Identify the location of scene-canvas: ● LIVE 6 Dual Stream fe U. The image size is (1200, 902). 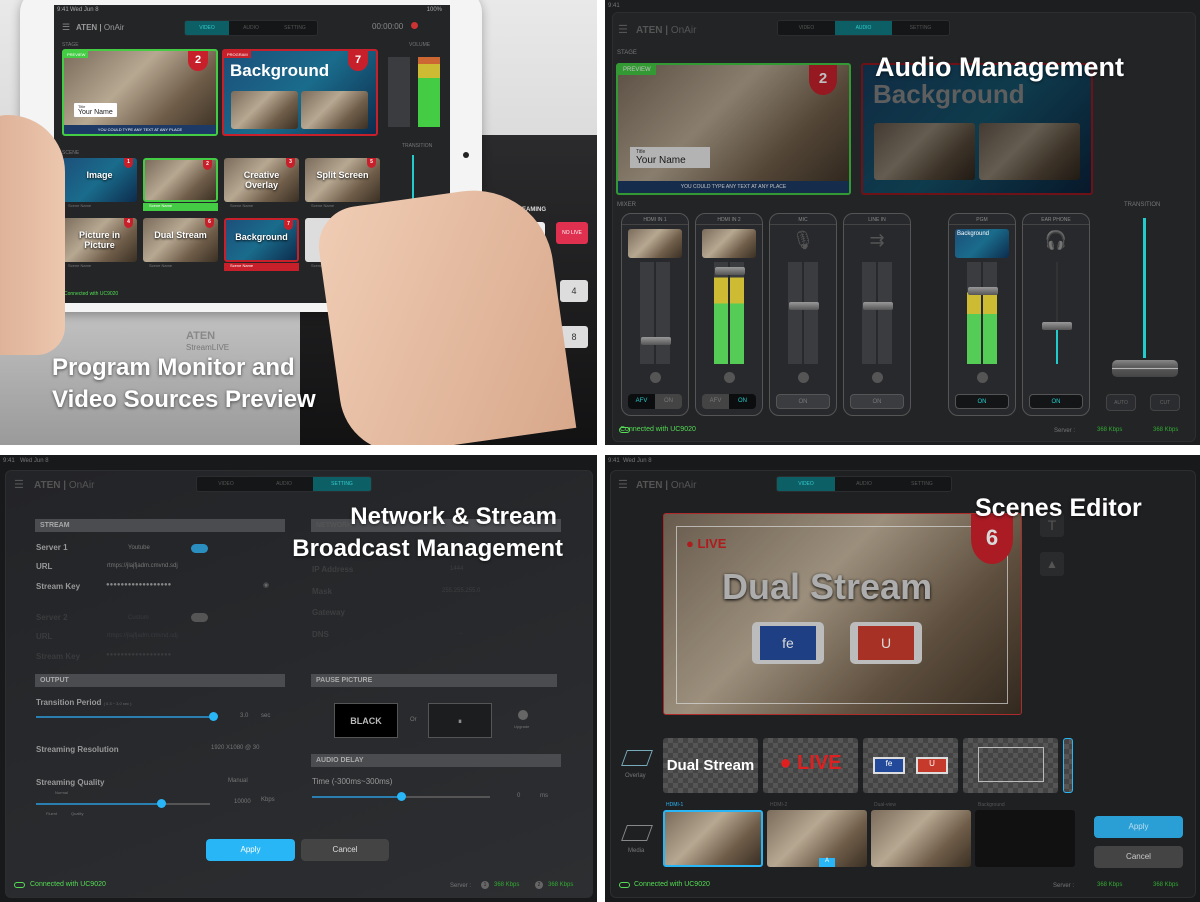
(842, 614).